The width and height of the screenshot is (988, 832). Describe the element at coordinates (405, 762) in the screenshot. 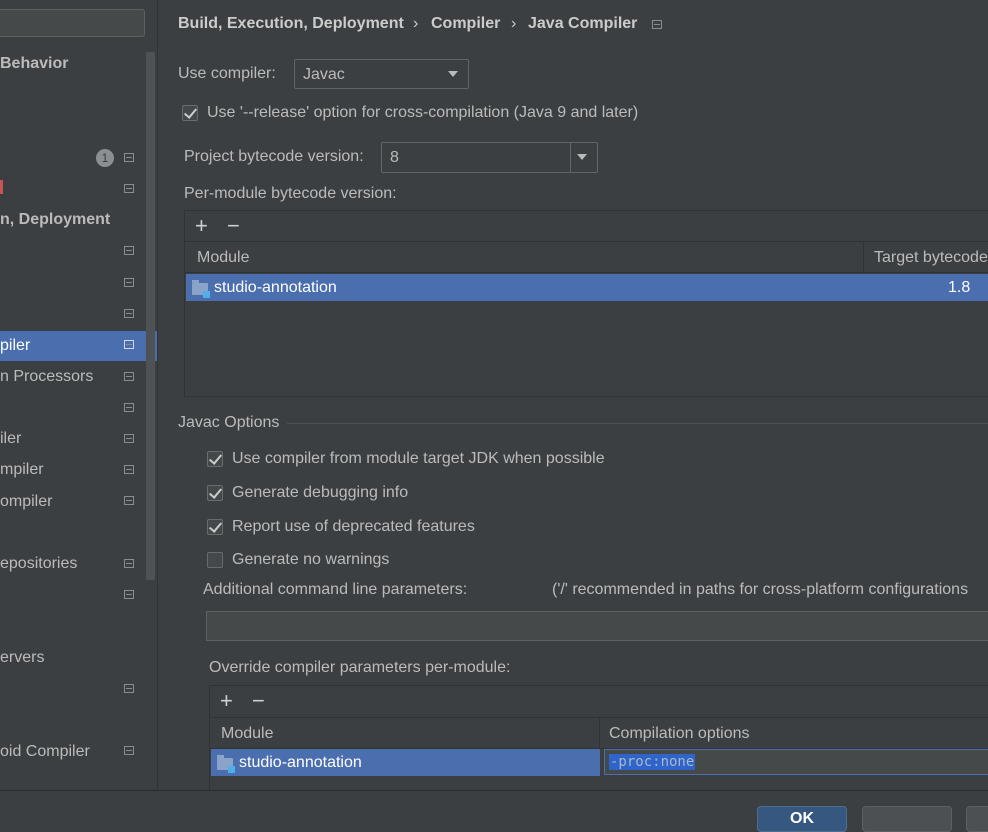

I see `table-row: studio-annotation` at that location.